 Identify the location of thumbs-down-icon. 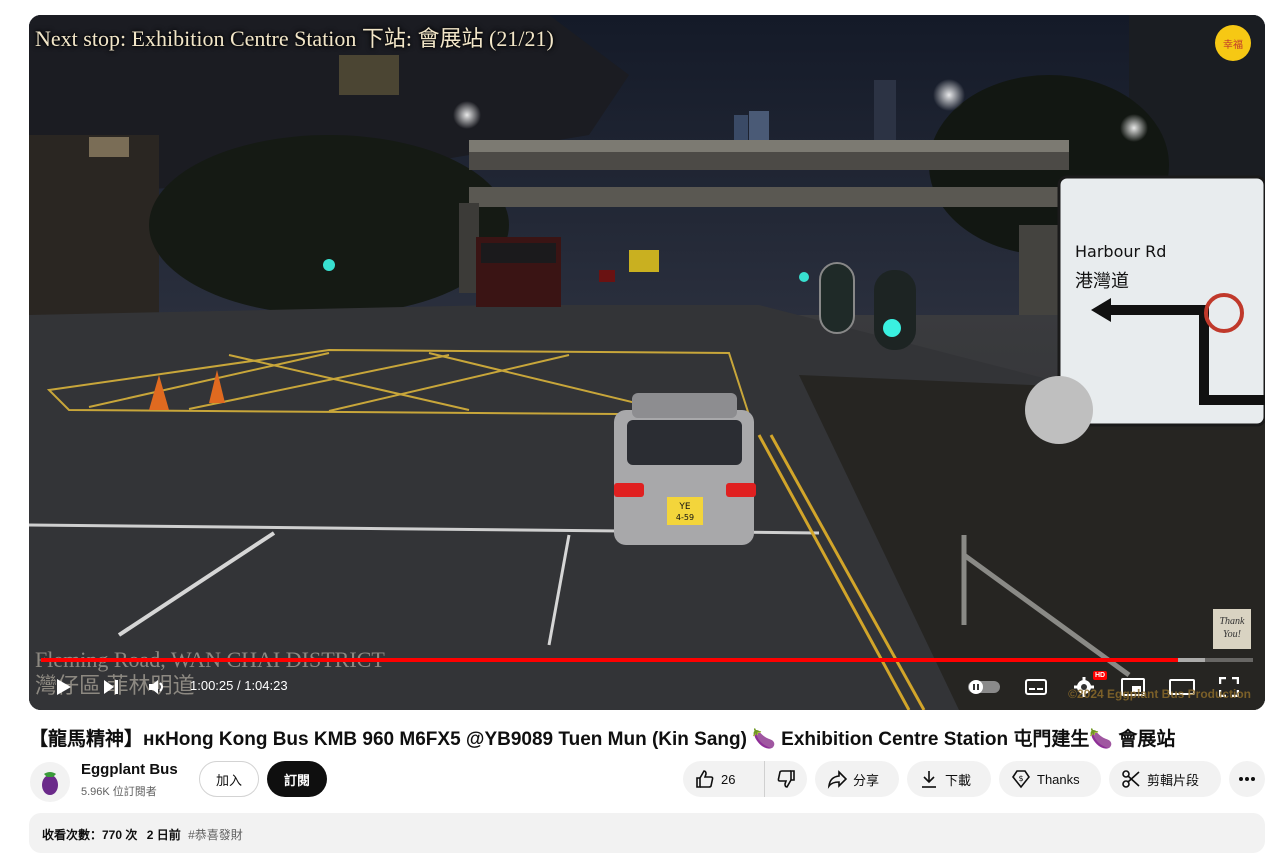
(786, 779).